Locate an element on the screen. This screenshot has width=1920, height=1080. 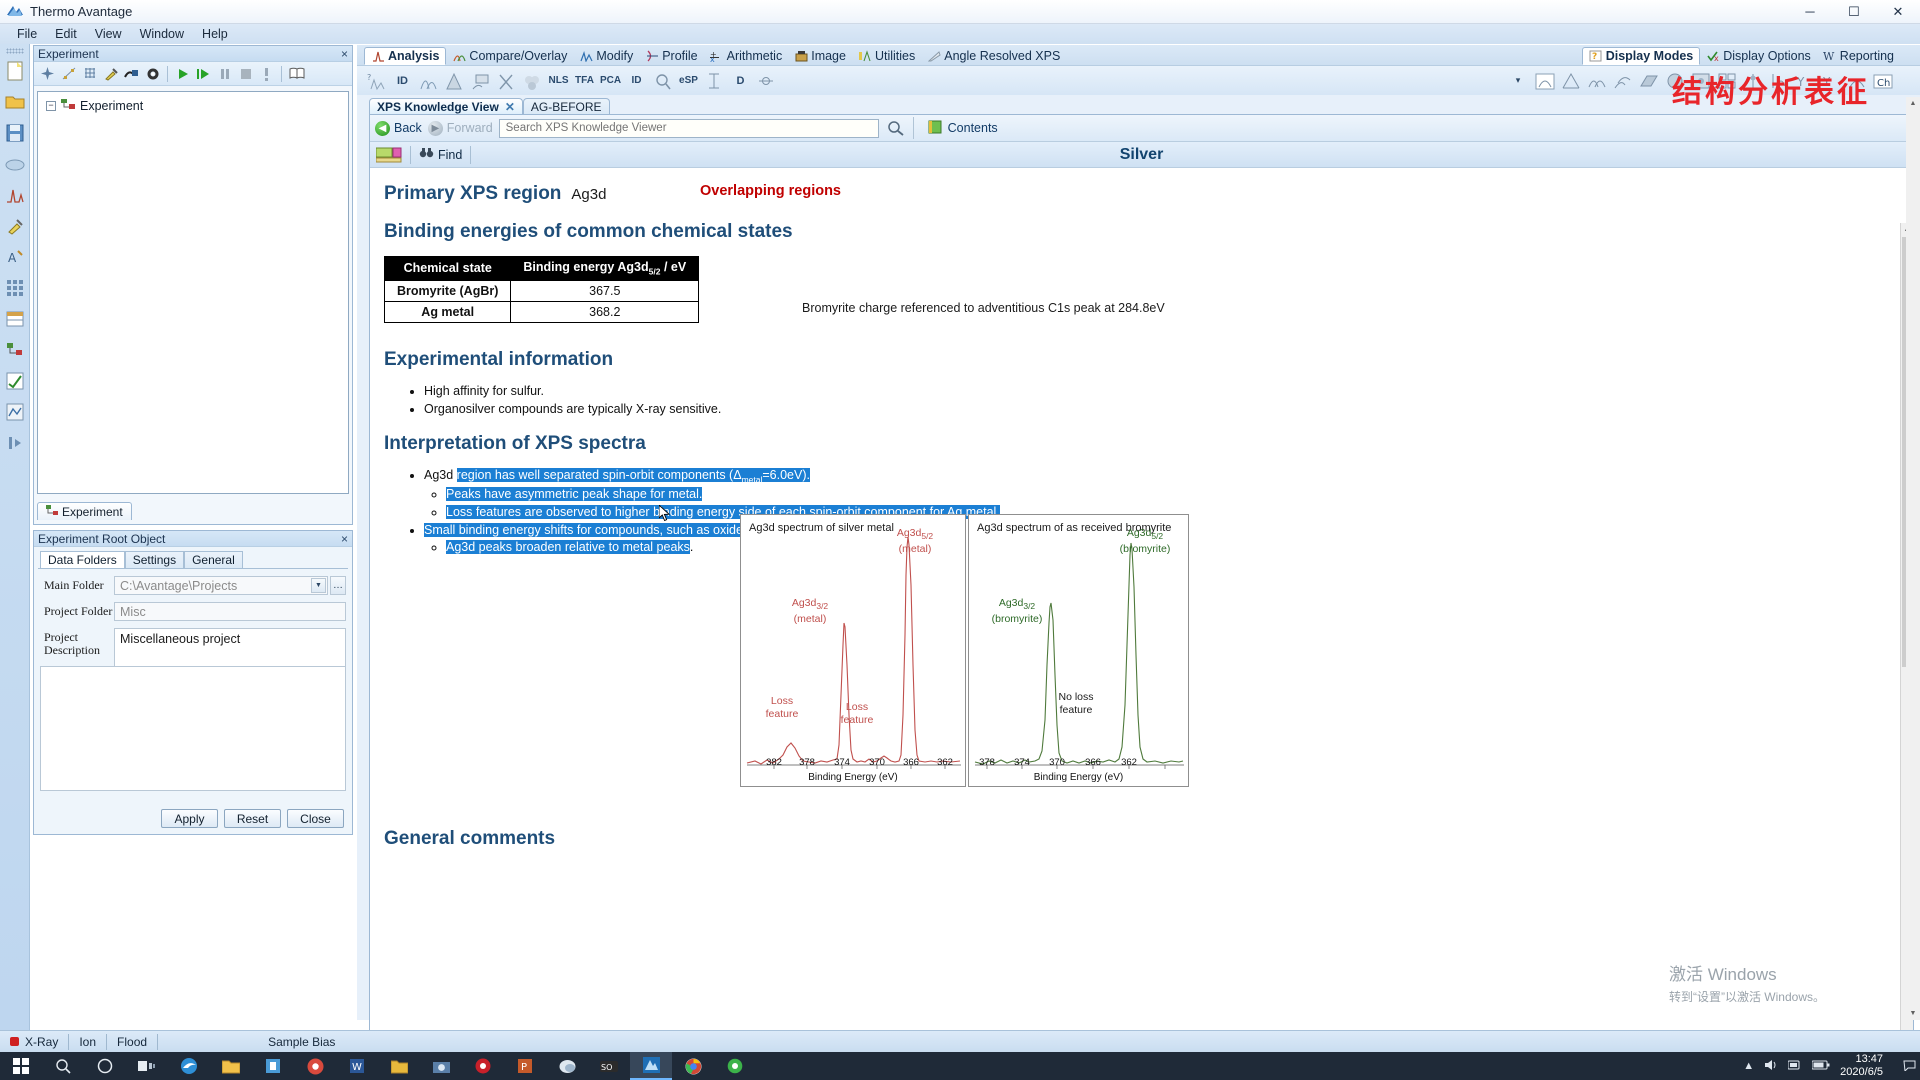
contents-button: Contents is located at coordinates (963, 128).